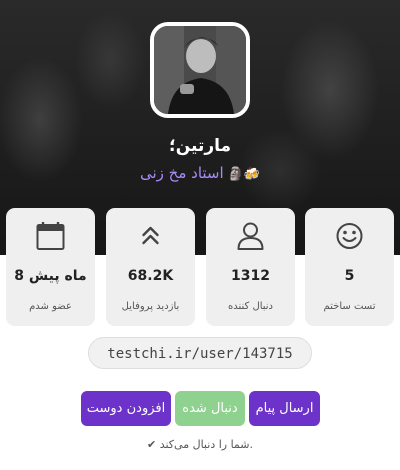 The height and width of the screenshot is (470, 400). I want to click on stat-label: عضو شدم, so click(50, 306).